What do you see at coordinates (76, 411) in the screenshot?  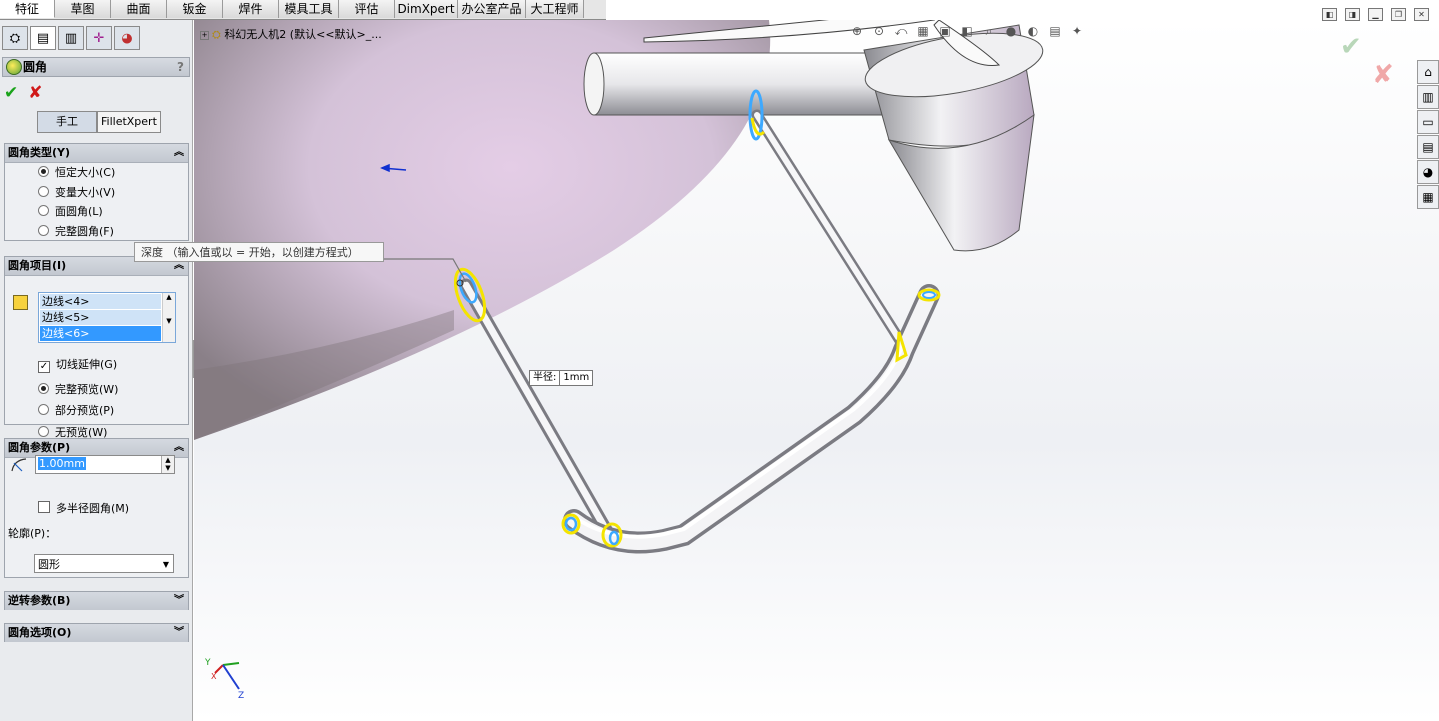 I see `radio-partial-preview: 部分预览(P)` at bounding box center [76, 411].